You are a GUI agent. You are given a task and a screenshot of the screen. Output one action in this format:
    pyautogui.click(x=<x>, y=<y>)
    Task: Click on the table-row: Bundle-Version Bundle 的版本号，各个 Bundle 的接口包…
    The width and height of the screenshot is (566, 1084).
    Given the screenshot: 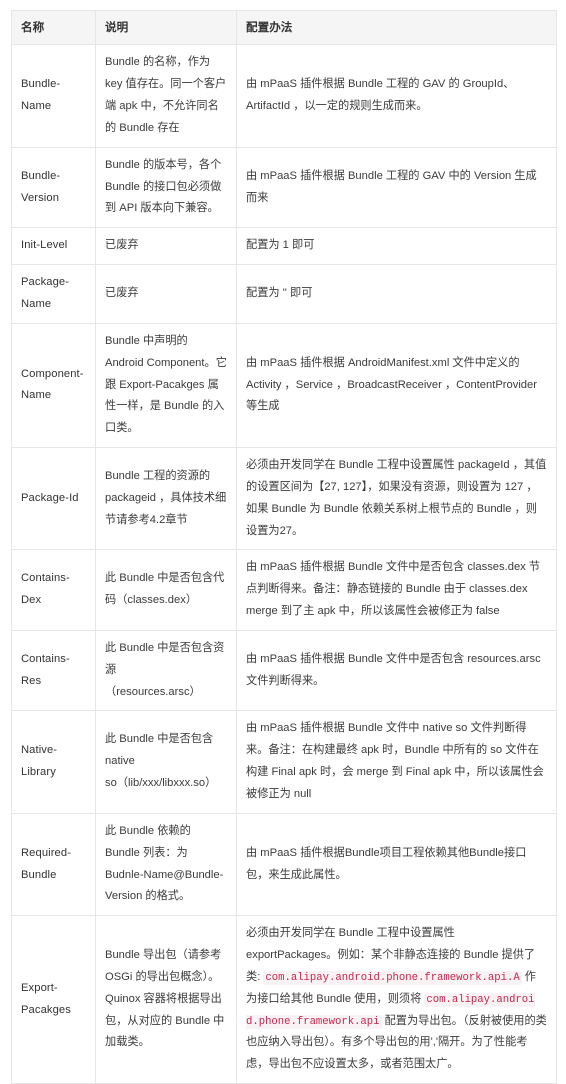 What is the action you would take?
    pyautogui.click(x=284, y=187)
    